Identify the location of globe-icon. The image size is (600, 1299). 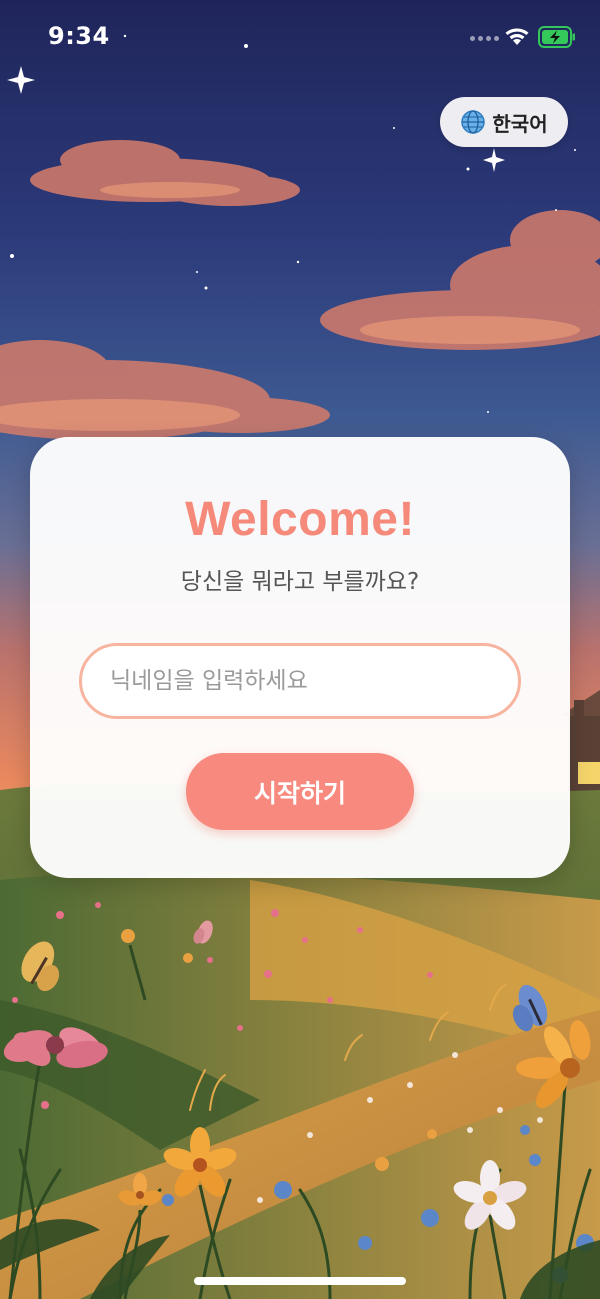
(473, 122).